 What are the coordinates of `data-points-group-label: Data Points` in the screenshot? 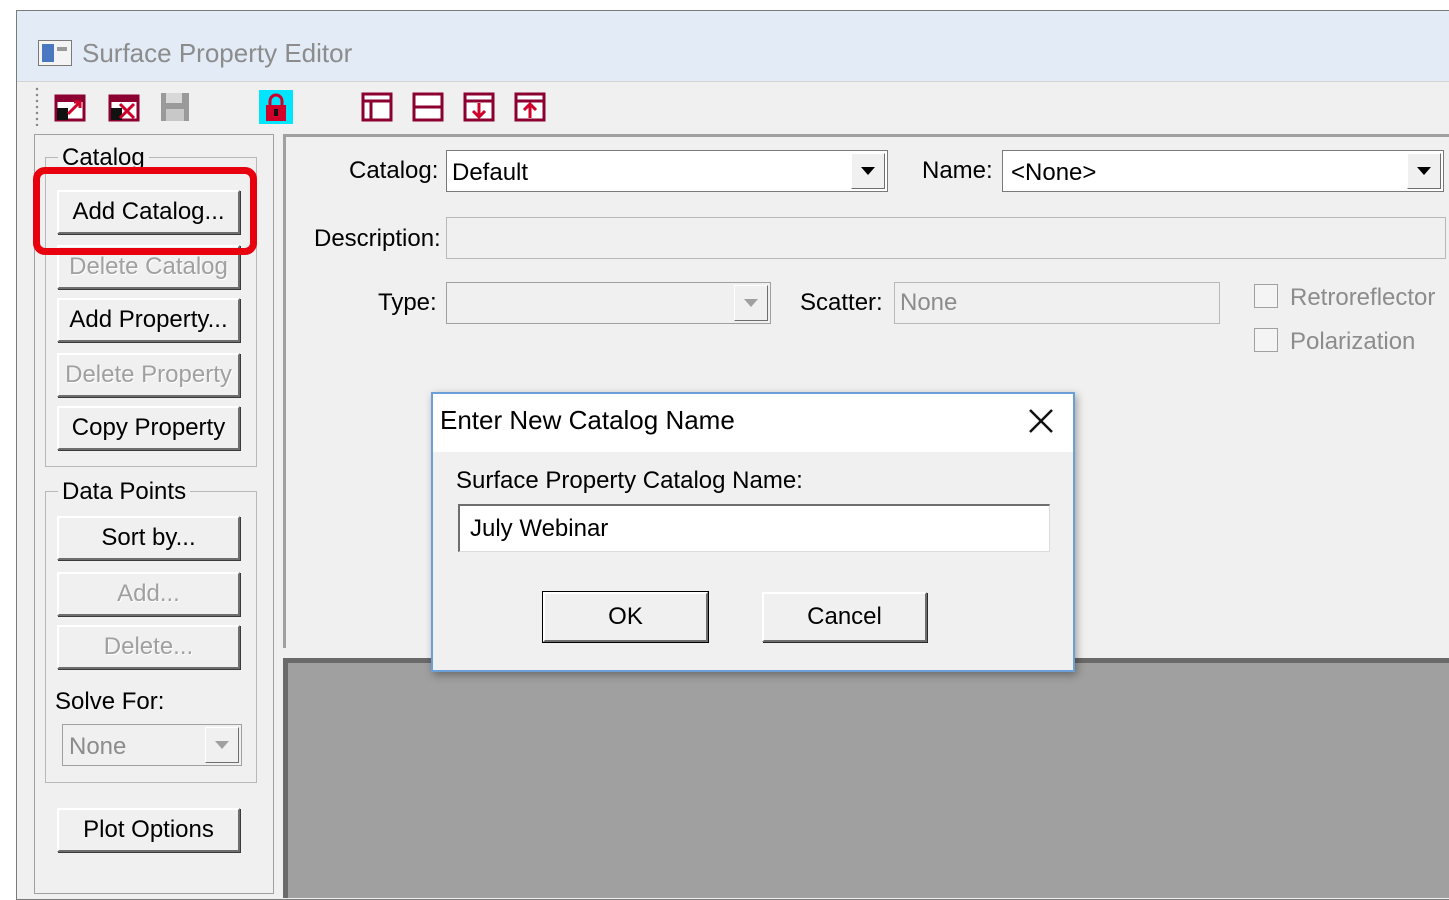 It's located at (124, 492).